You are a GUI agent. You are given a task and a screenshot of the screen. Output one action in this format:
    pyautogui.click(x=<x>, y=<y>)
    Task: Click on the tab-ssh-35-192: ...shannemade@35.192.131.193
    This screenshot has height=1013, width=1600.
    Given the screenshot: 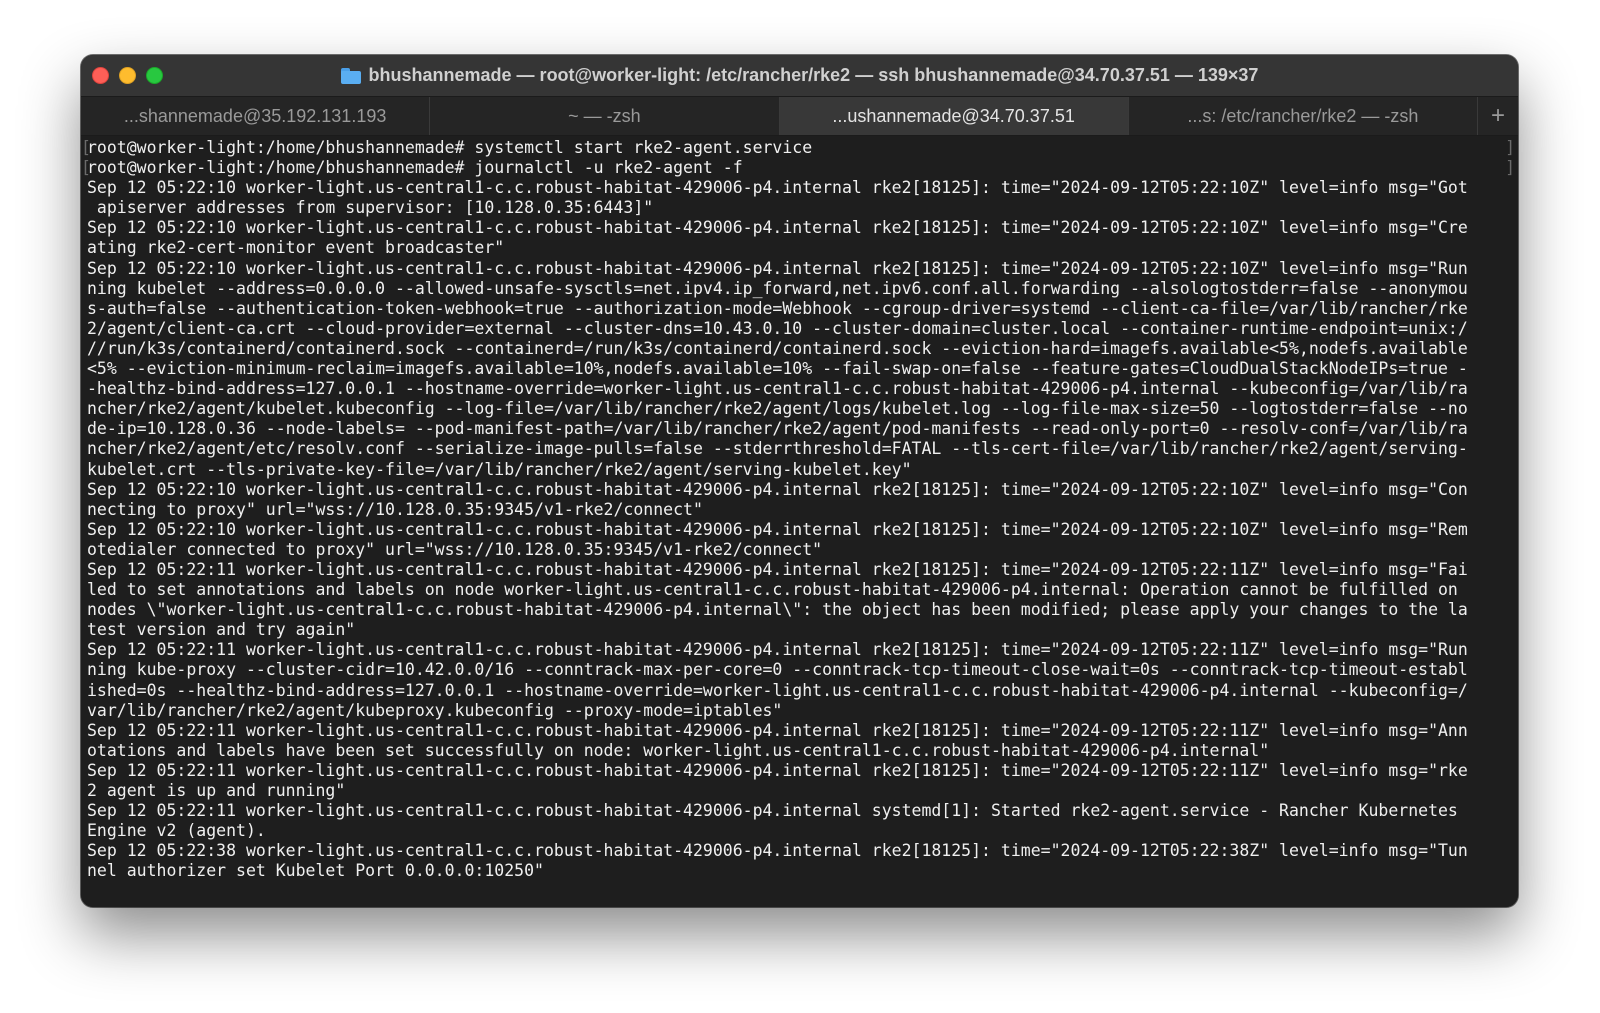 What is the action you would take?
    pyautogui.click(x=256, y=116)
    